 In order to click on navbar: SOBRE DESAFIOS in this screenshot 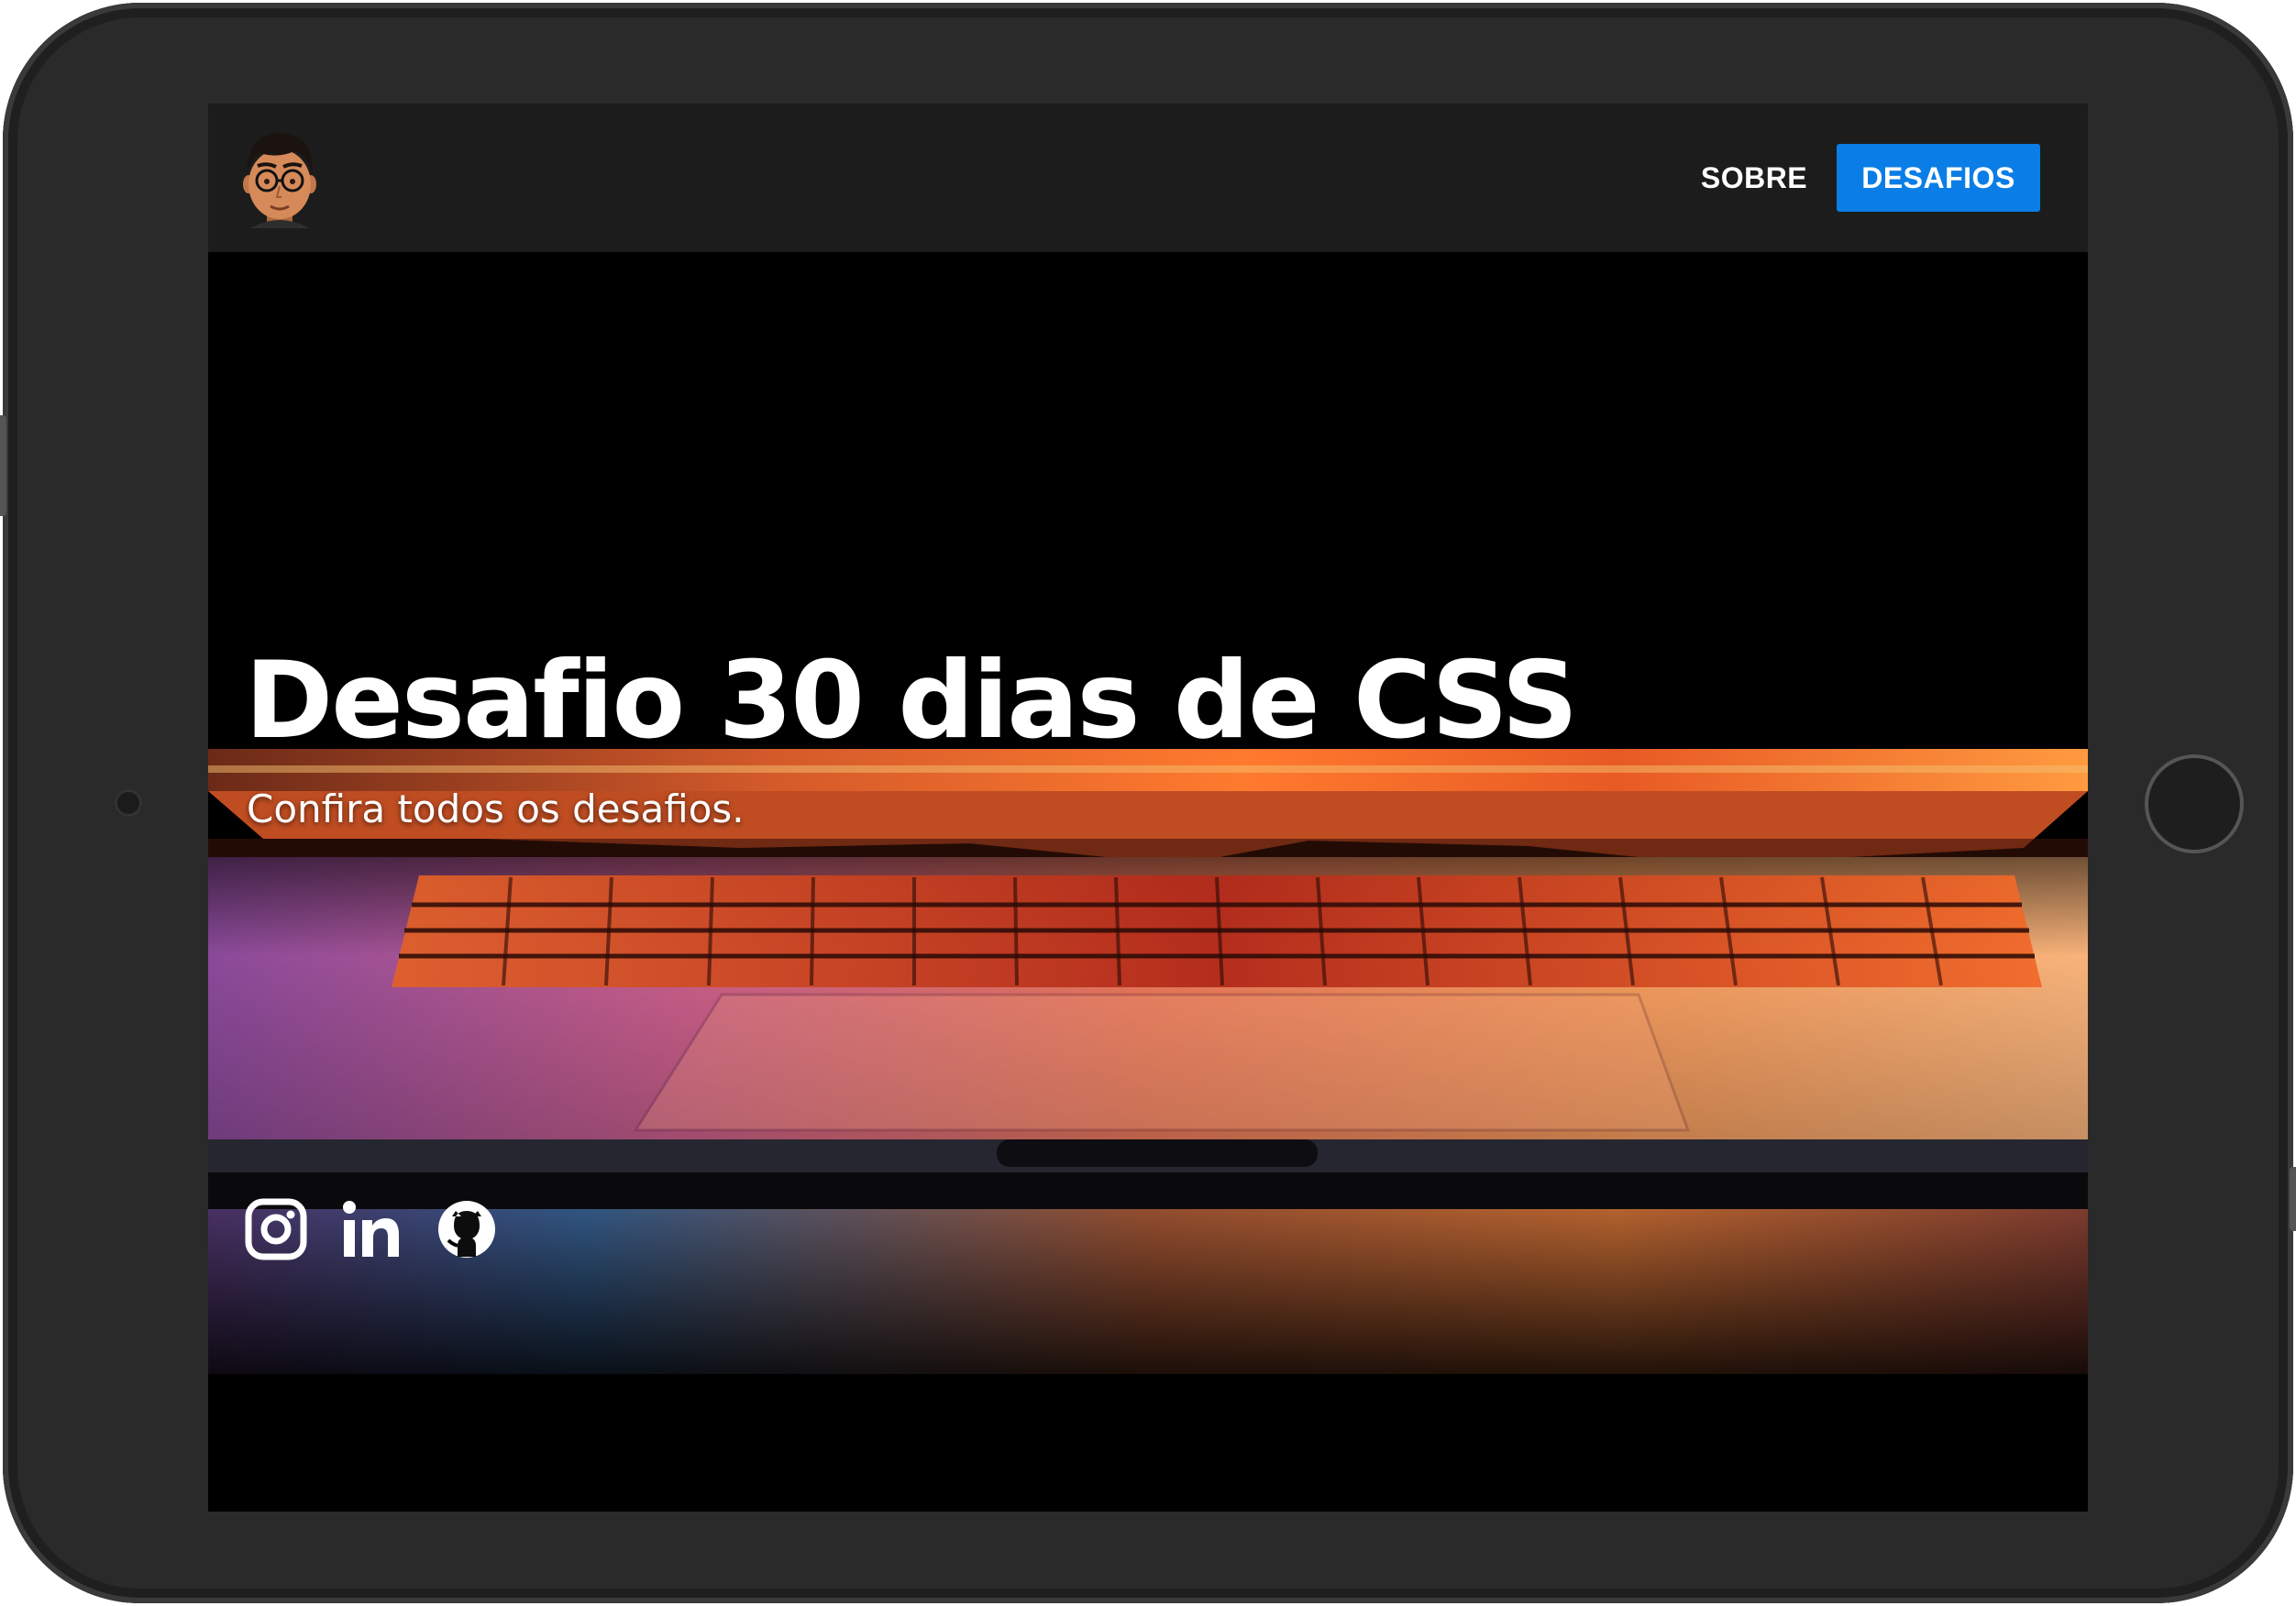, I will do `click(1148, 178)`.